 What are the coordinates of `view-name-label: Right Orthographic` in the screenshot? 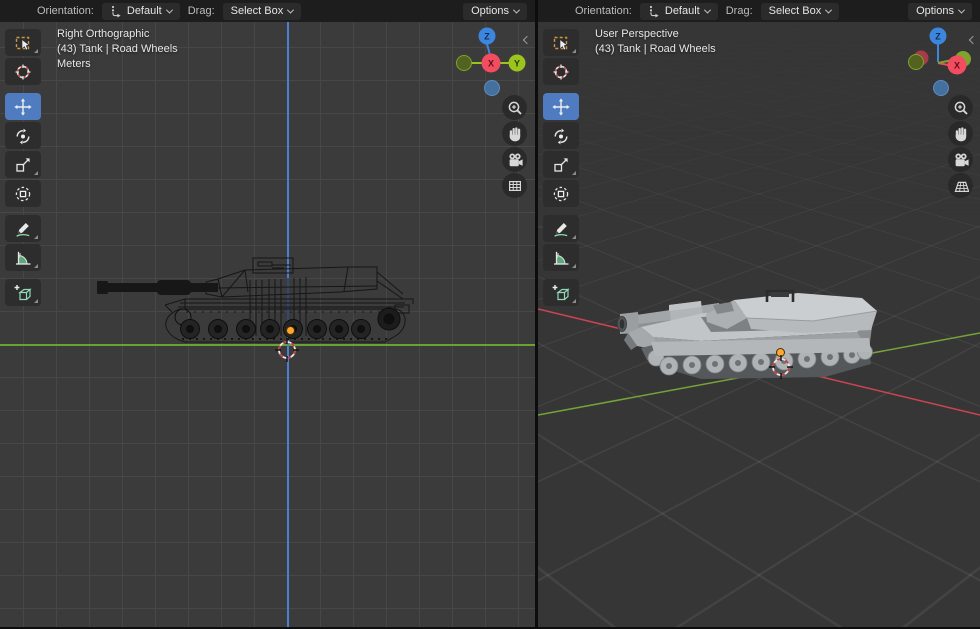 It's located at (103, 34).